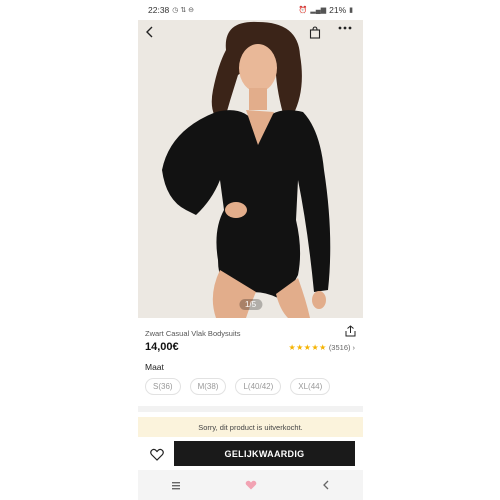  I want to click on back-icon, so click(153, 35).